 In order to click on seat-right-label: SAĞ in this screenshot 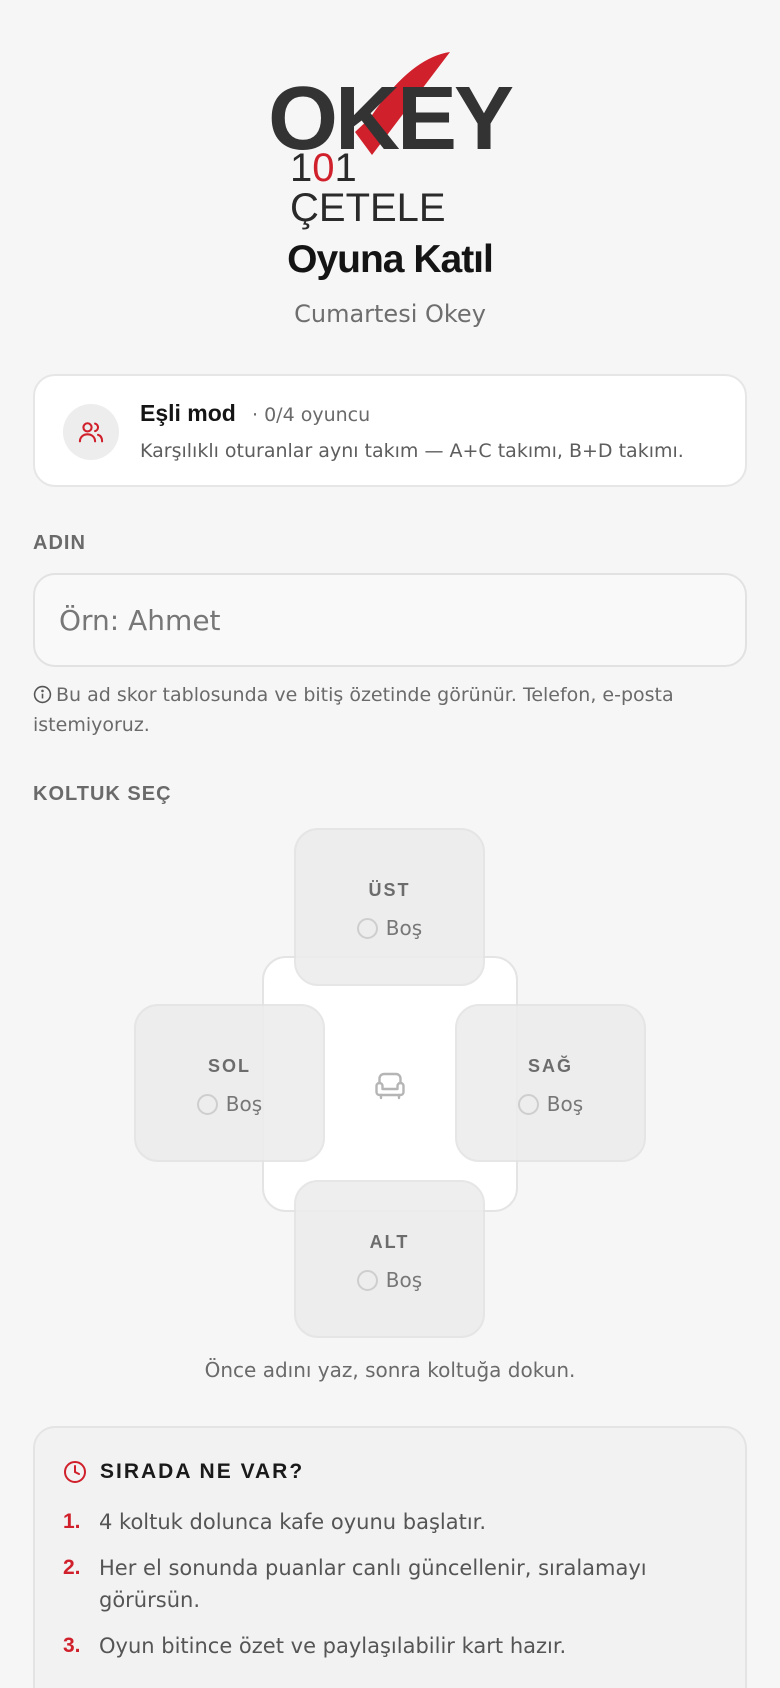, I will do `click(550, 1066)`.